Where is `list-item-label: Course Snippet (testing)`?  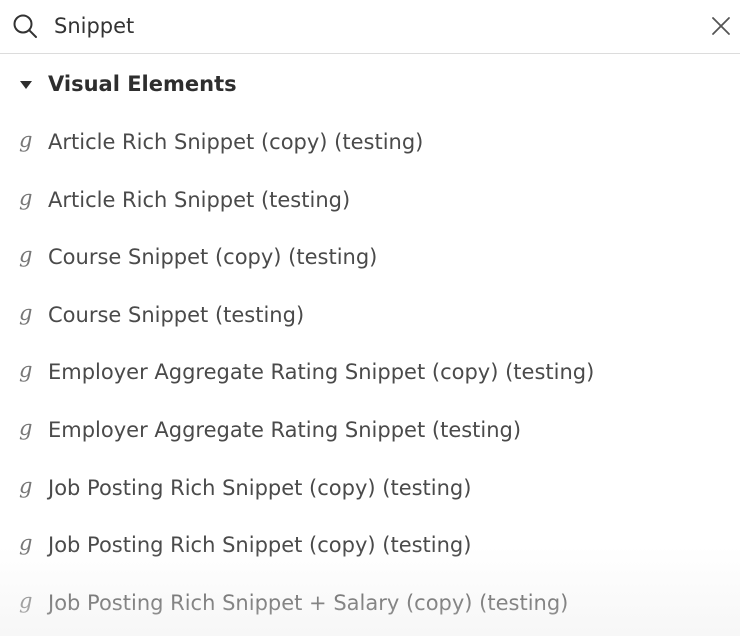
list-item-label: Course Snippet (testing) is located at coordinates (176, 314).